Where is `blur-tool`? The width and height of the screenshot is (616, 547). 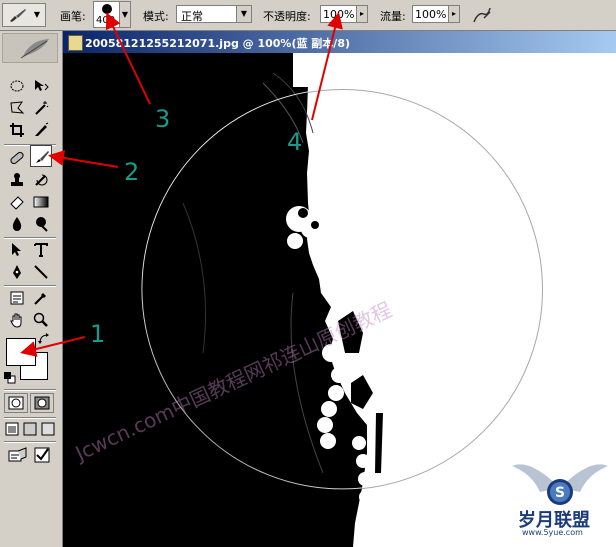 blur-tool is located at coordinates (17, 224).